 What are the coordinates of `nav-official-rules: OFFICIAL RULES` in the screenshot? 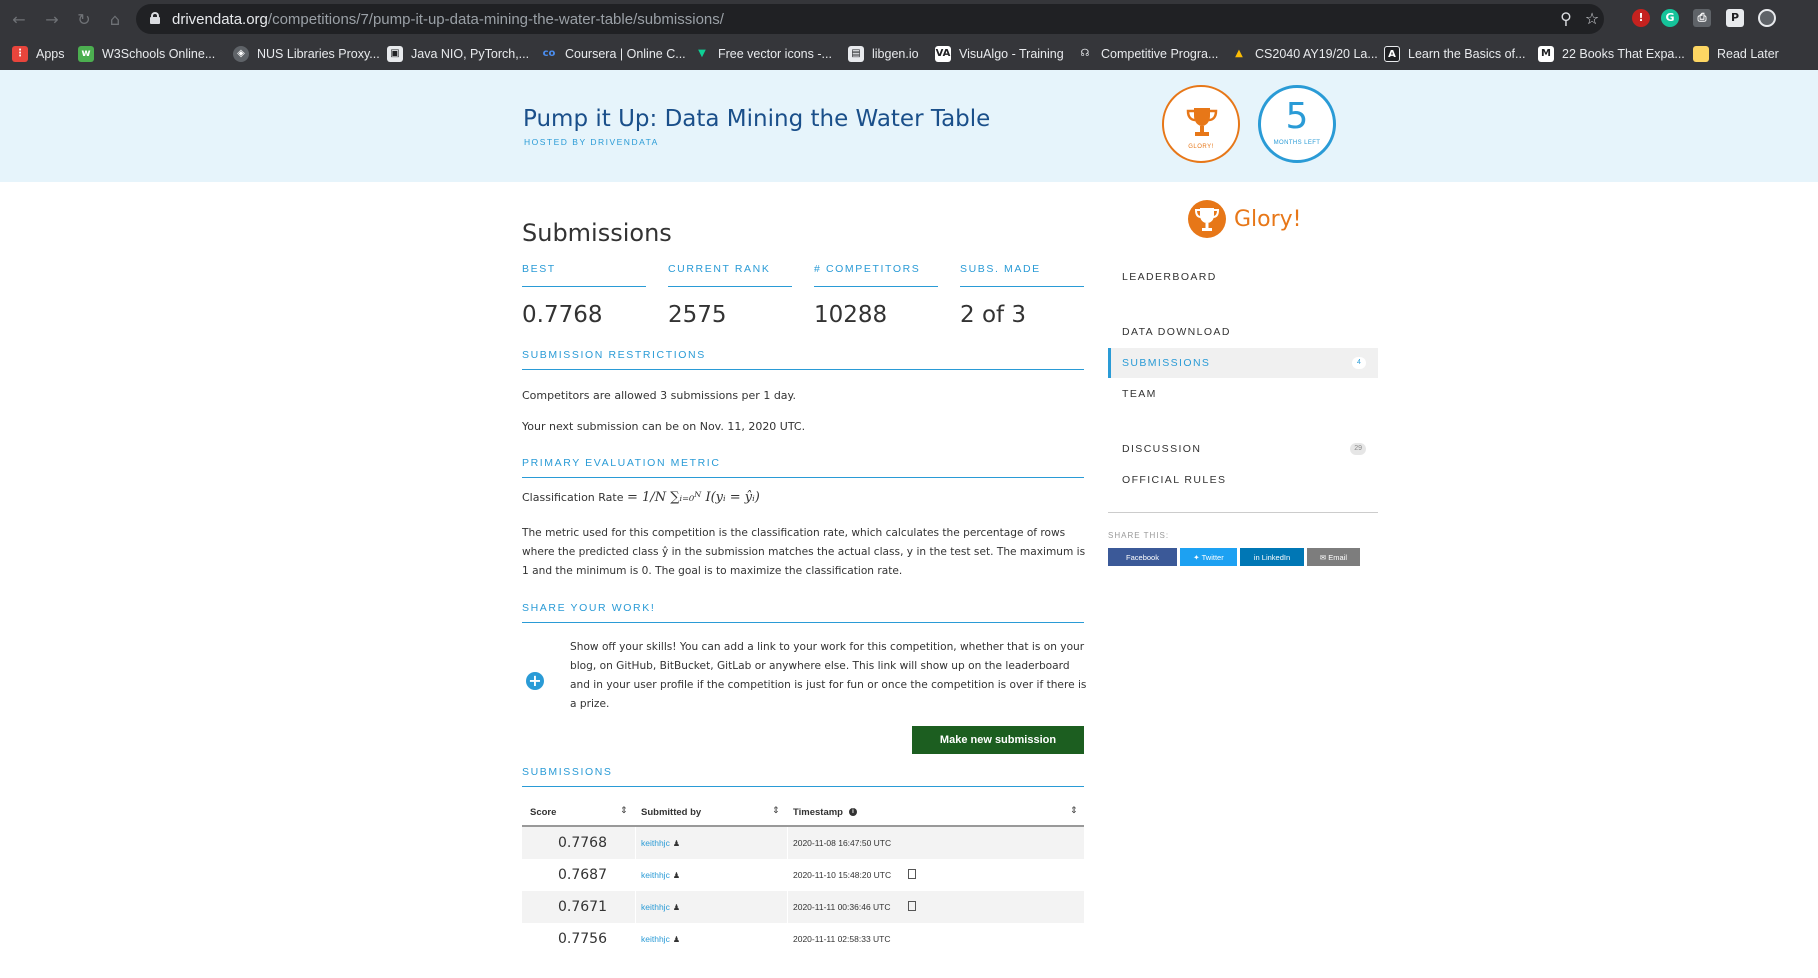 It's located at (1243, 480).